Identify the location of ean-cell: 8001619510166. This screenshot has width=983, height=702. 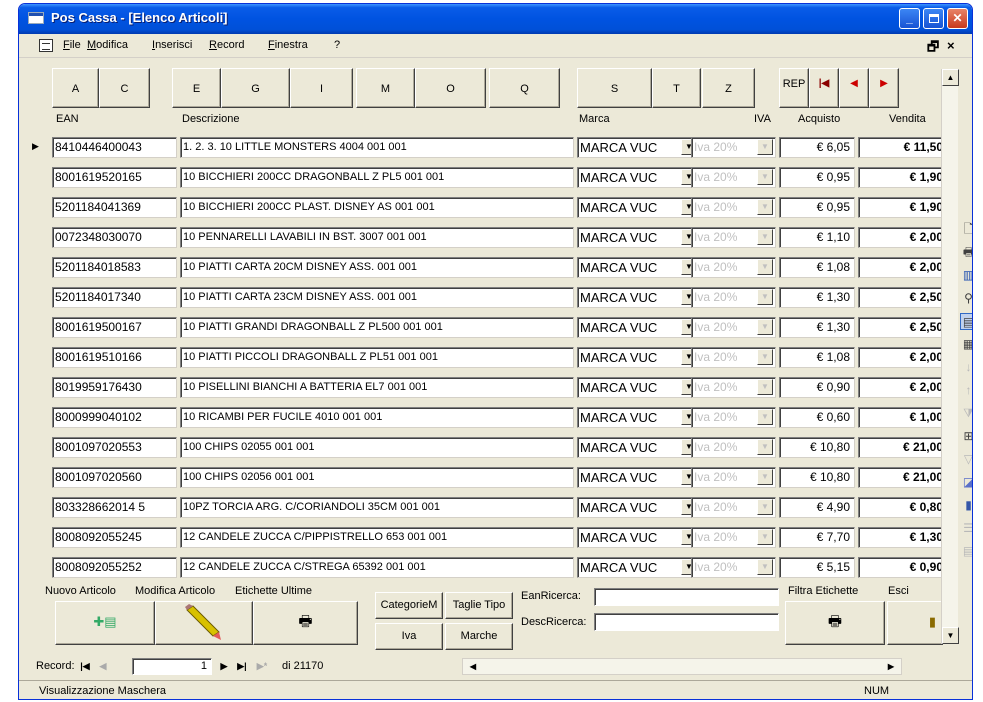
(114, 357).